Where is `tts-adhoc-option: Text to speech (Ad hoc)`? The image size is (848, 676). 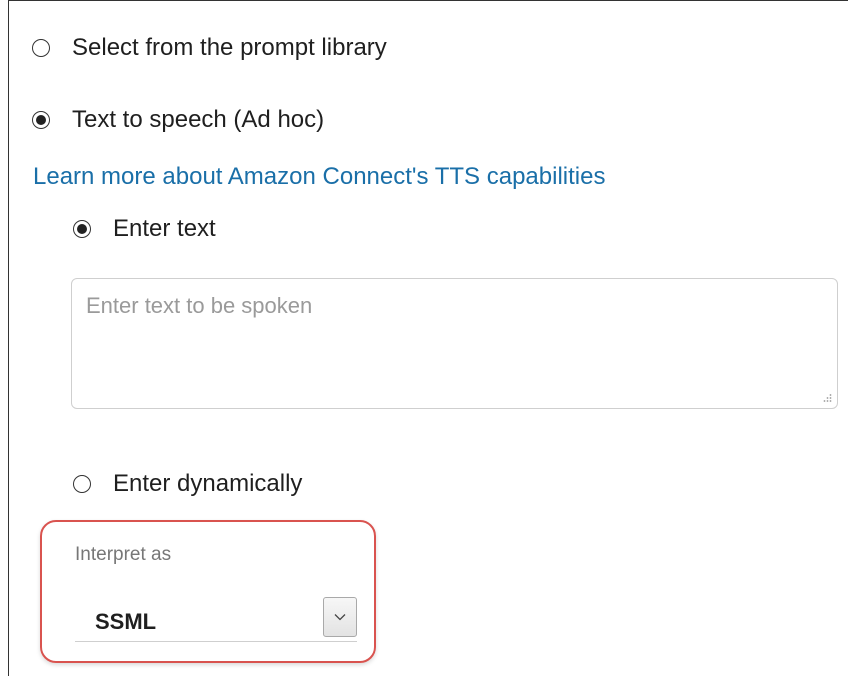
tts-adhoc-option: Text to speech (Ad hoc) is located at coordinates (178, 120).